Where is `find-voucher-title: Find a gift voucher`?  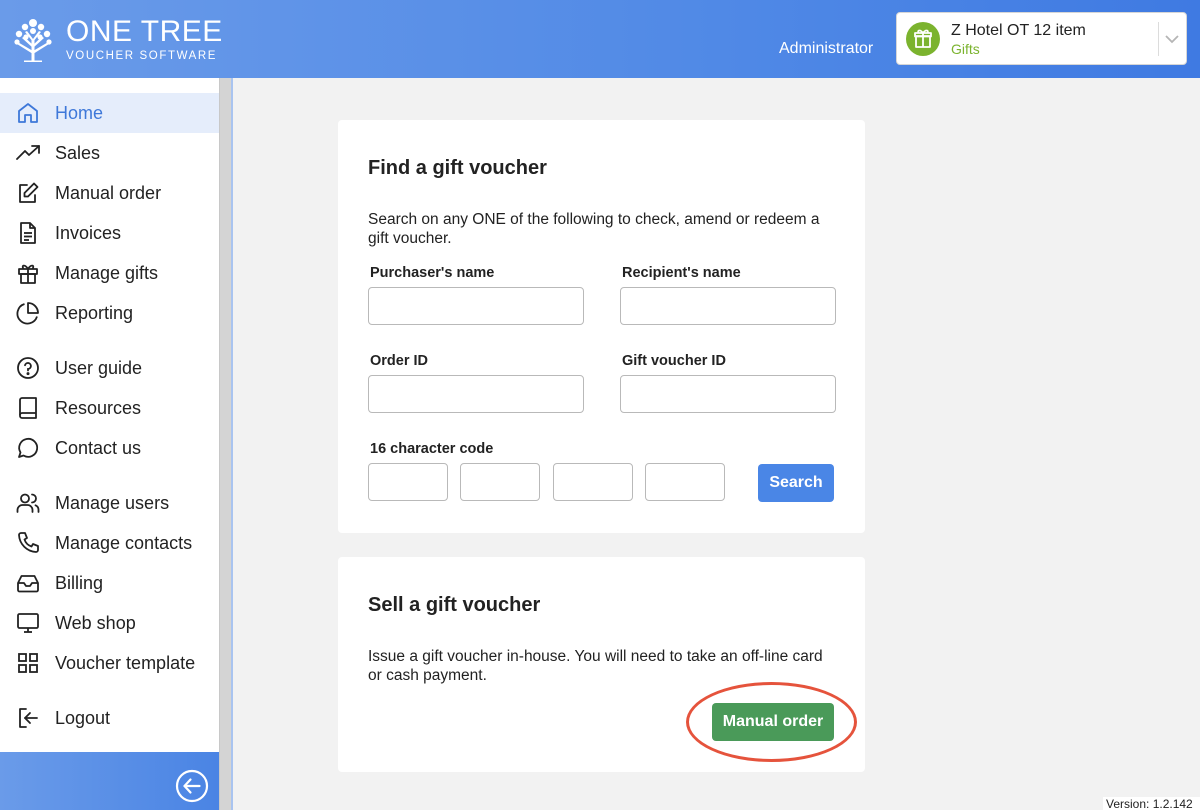 find-voucher-title: Find a gift voucher is located at coordinates (457, 168).